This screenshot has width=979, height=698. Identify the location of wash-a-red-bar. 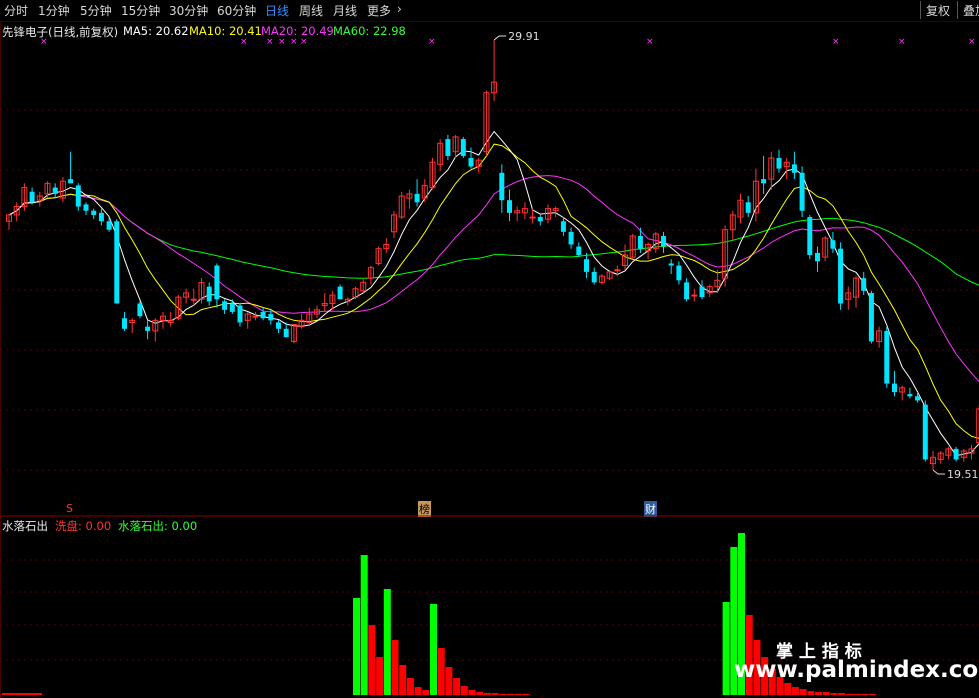
(372, 660).